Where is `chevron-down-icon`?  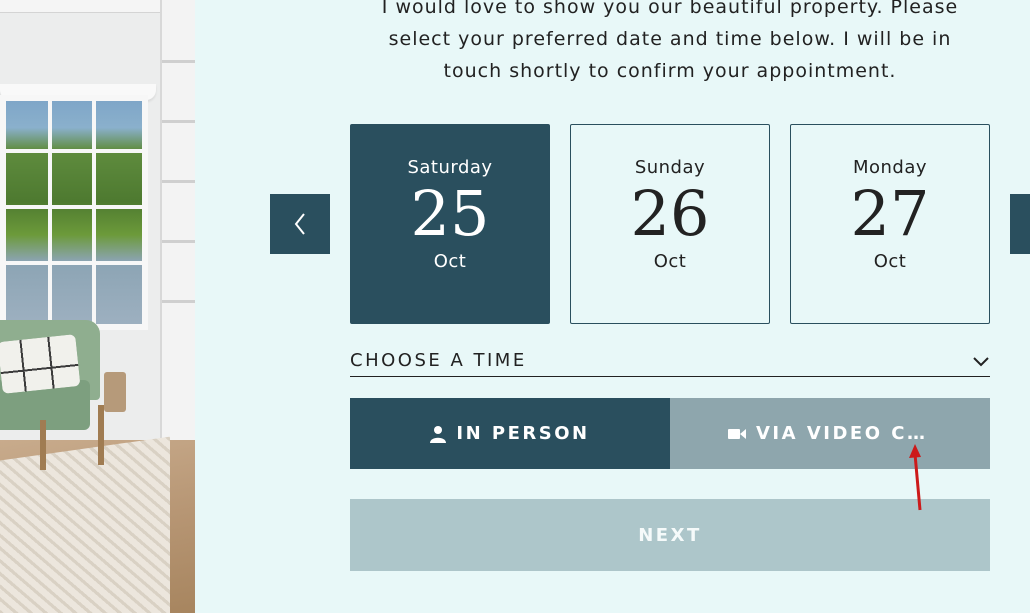 chevron-down-icon is located at coordinates (981, 361).